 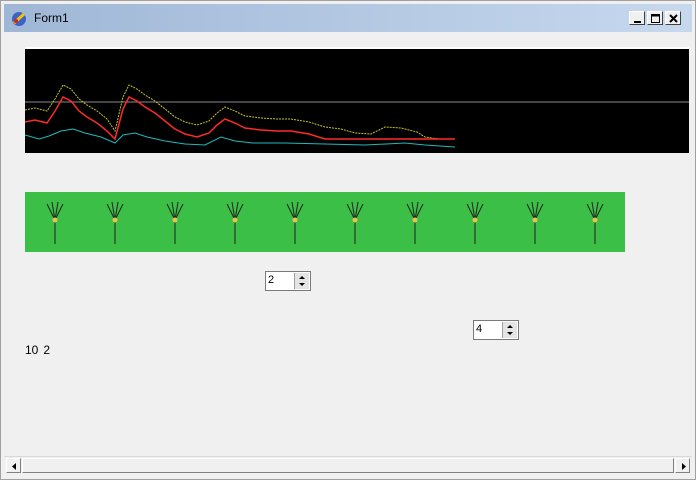 I want to click on close-button, so click(x=673, y=18).